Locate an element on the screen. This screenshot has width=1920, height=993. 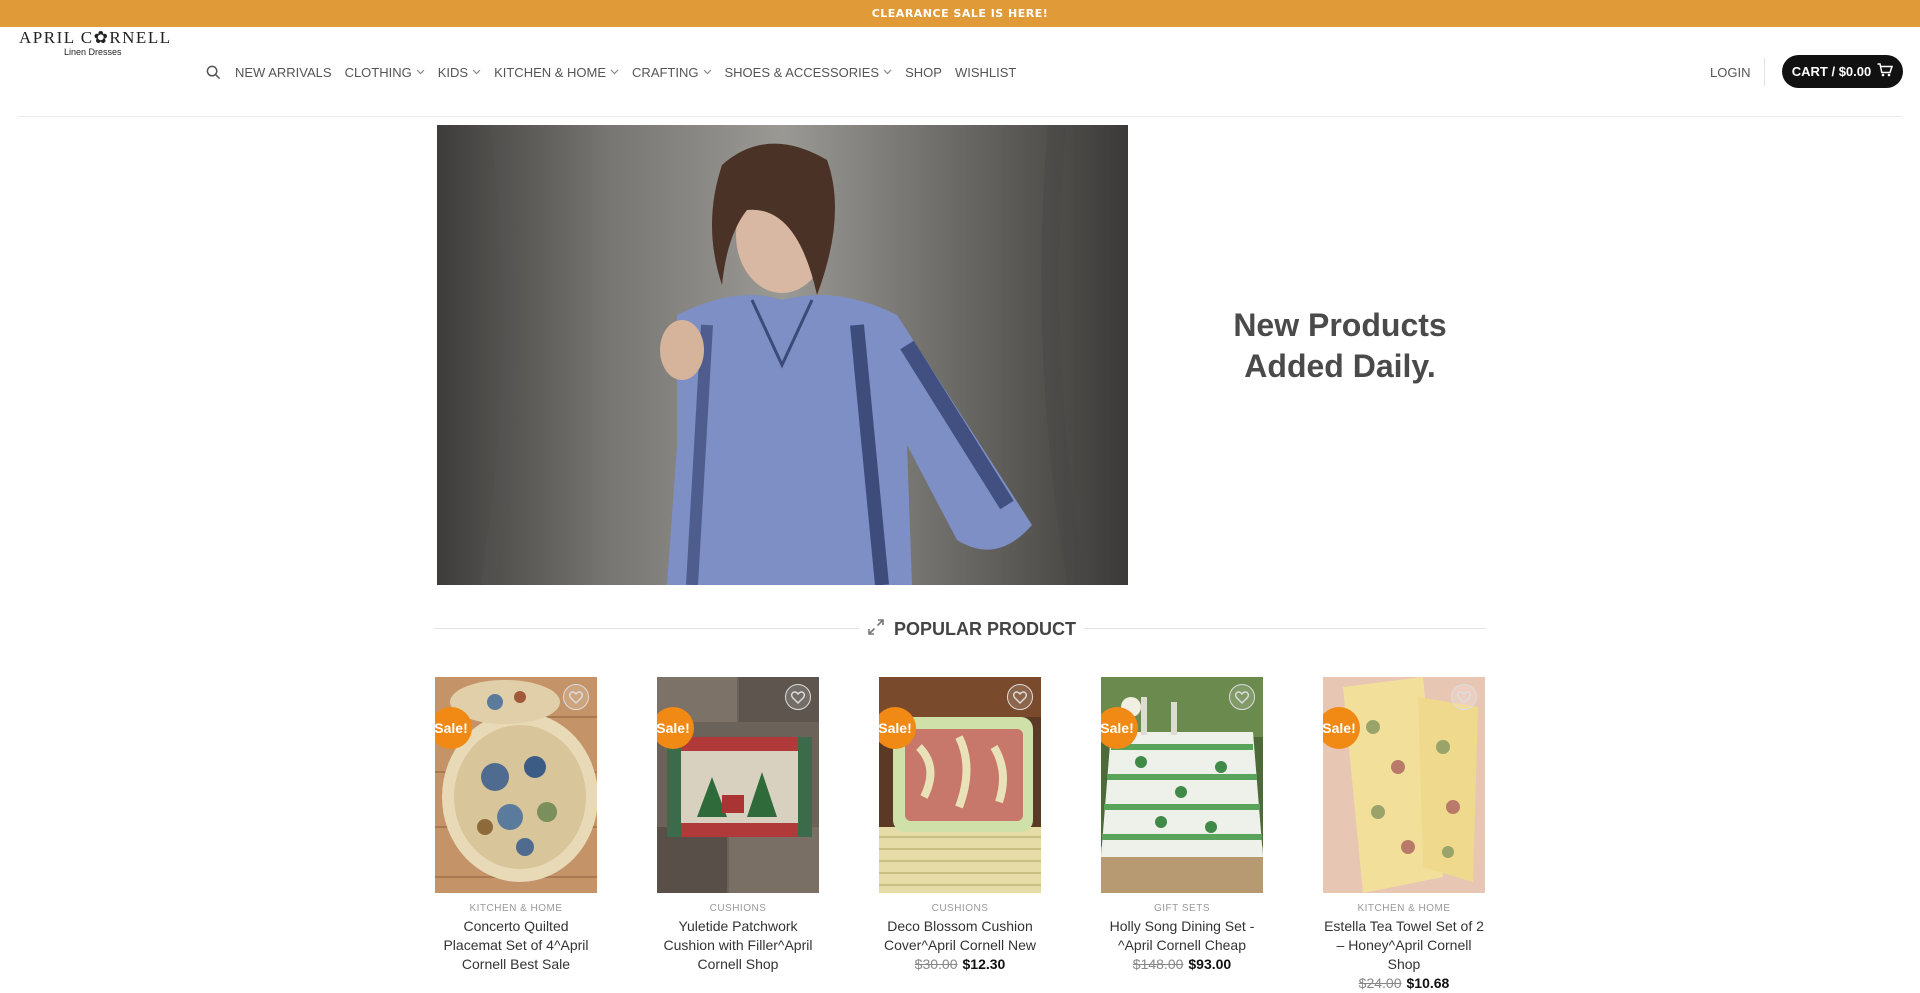
nav-item-kids: KIDS is located at coordinates (459, 72).